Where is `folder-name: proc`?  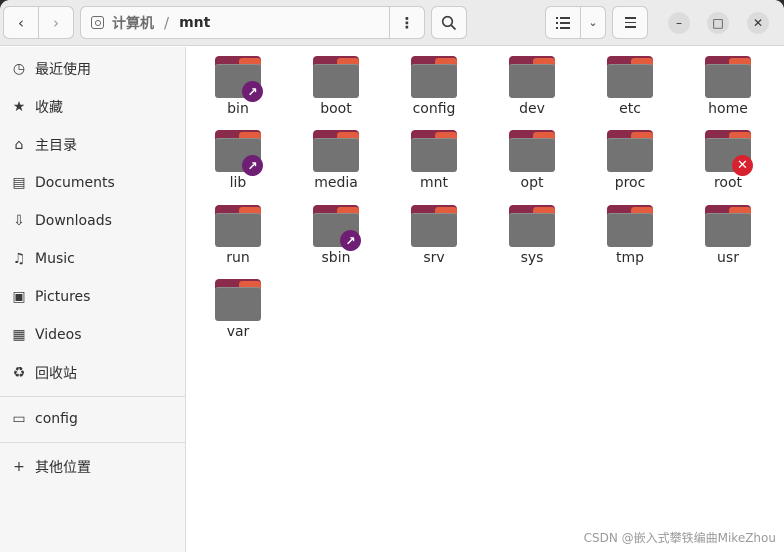 folder-name: proc is located at coordinates (630, 183).